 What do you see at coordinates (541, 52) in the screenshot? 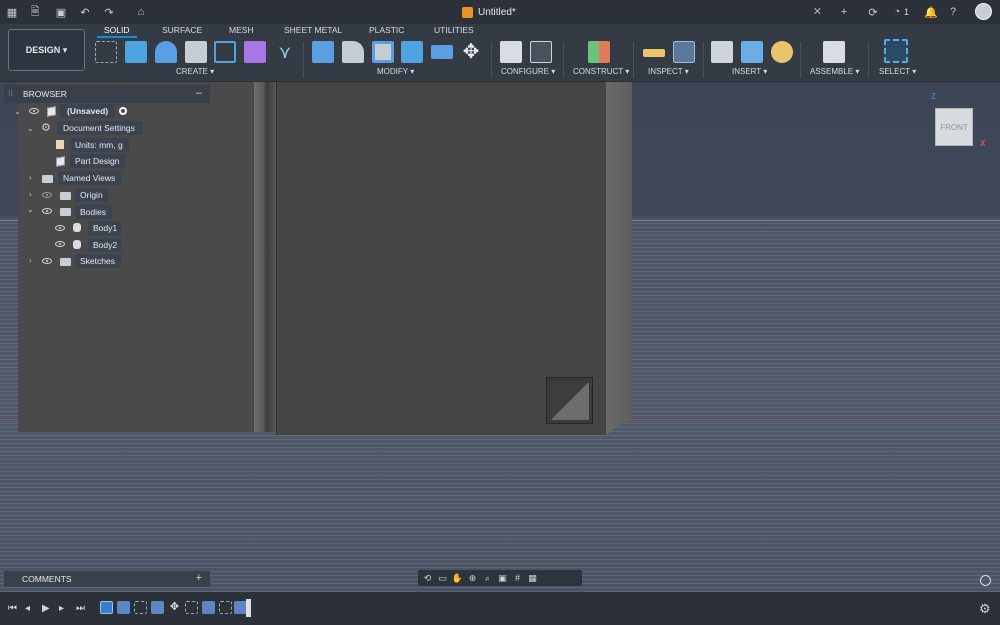
I see `configuration-table-icon` at bounding box center [541, 52].